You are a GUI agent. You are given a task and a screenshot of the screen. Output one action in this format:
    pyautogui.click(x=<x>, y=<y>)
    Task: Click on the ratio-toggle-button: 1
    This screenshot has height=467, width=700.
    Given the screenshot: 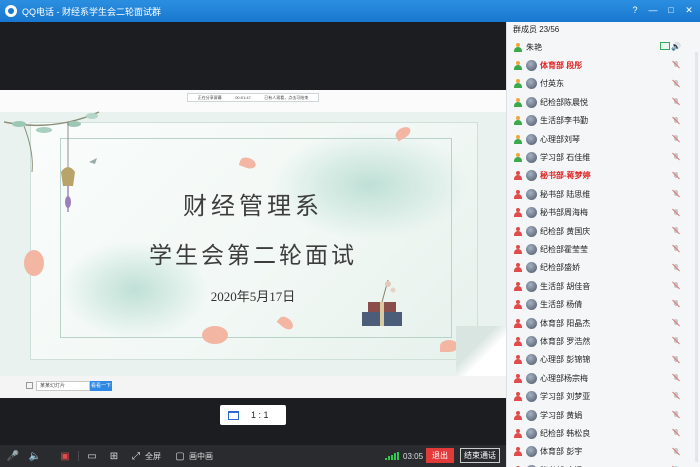 What is the action you would take?
    pyautogui.click(x=253, y=415)
    